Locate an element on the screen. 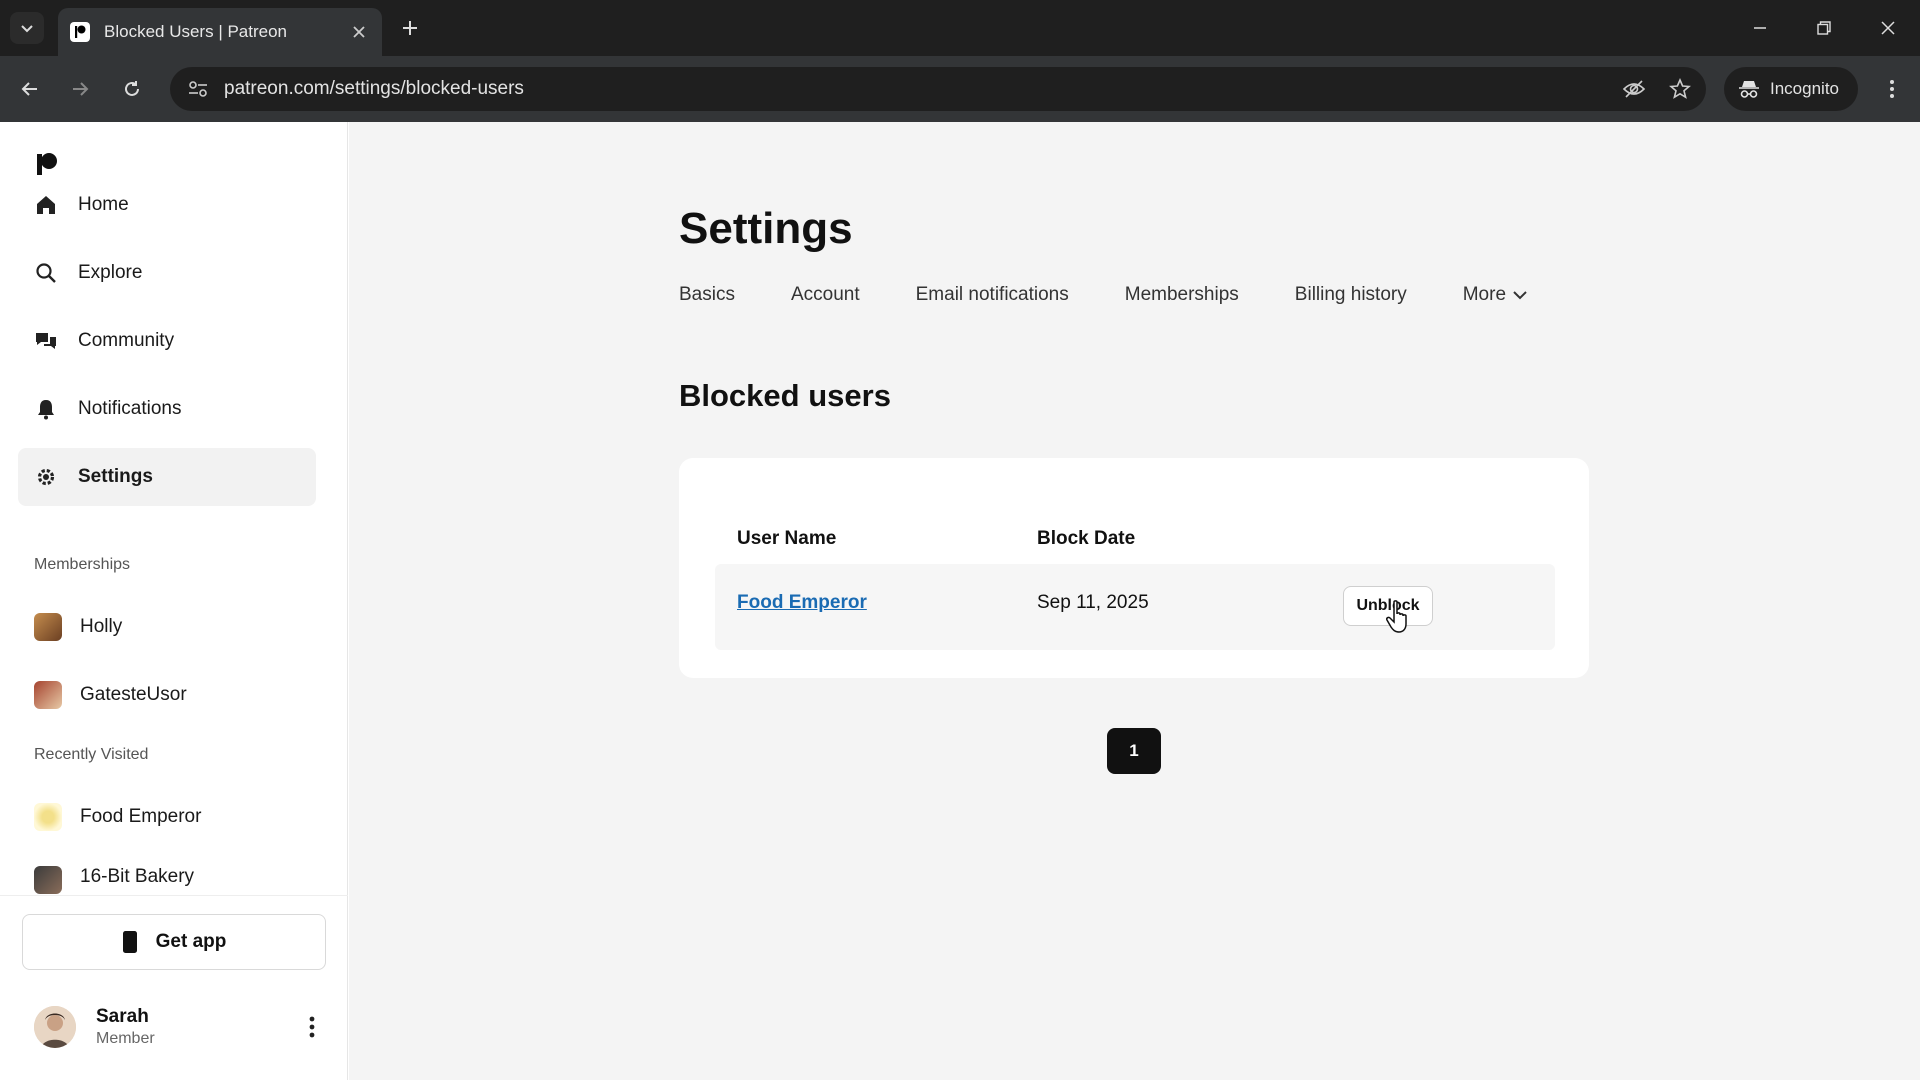 The image size is (1920, 1080). sidebar-item-holly: Holly is located at coordinates (167, 627).